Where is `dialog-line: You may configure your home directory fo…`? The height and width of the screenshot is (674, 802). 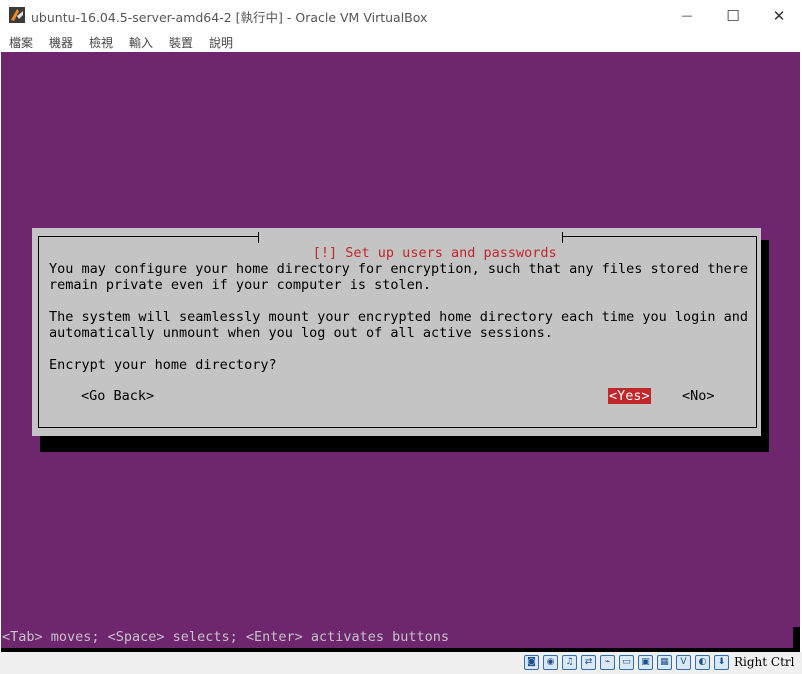
dialog-line: You may configure your home directory fo… is located at coordinates (398, 269).